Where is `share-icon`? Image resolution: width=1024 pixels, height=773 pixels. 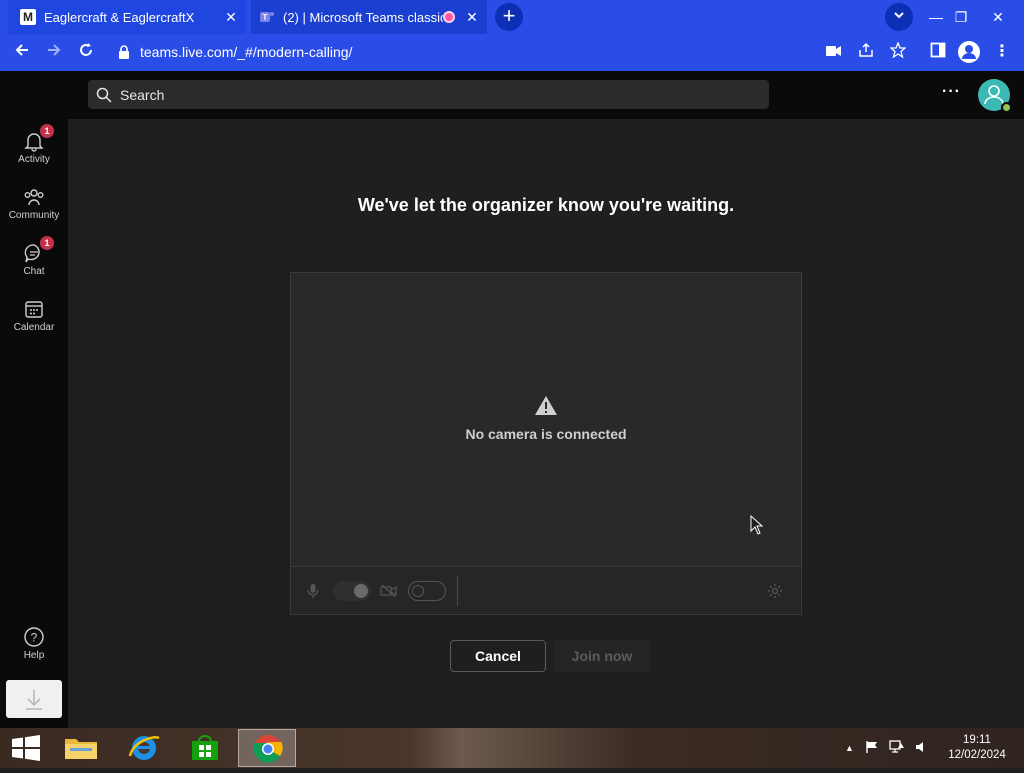 share-icon is located at coordinates (866, 52).